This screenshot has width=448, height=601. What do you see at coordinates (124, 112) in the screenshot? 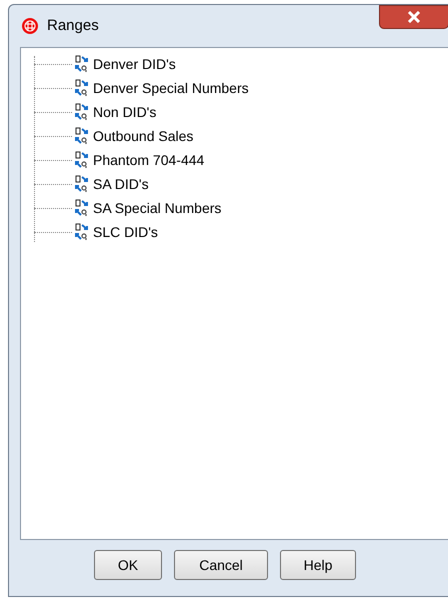
I see `tree-item: Non DID's` at bounding box center [124, 112].